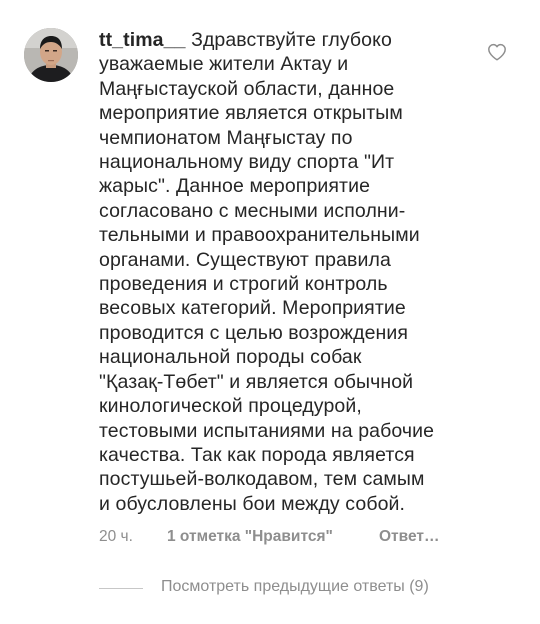  Describe the element at coordinates (247, 162) in the screenshot. I see `comment-line: национальному виду спорта "Ит` at that location.